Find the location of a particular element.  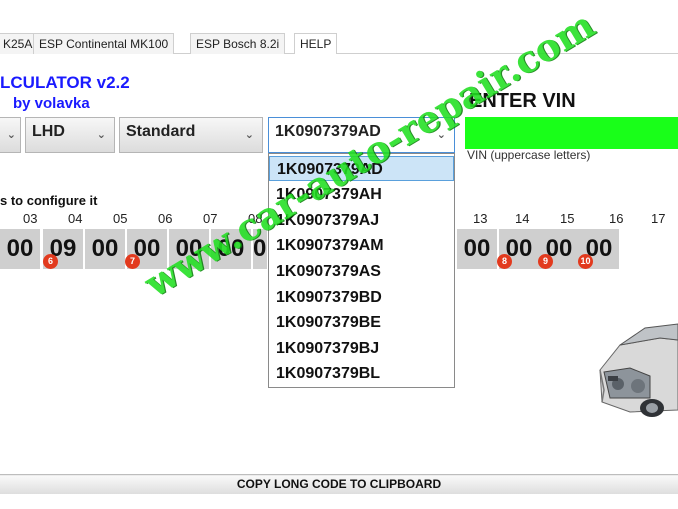

app-title: LCULATOR v2.2 is located at coordinates (65, 82).